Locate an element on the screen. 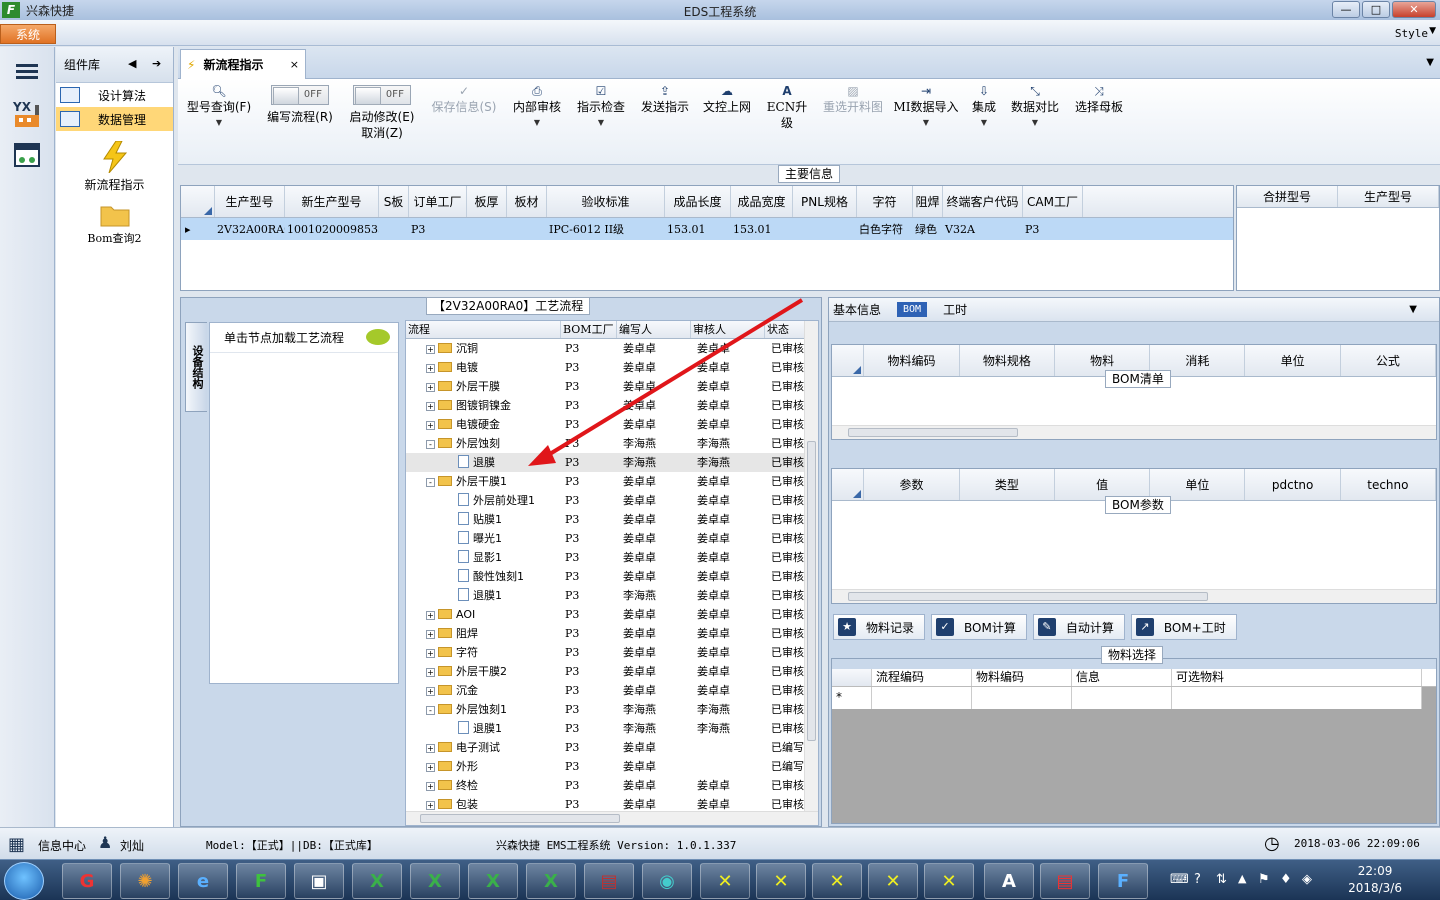 The width and height of the screenshot is (1440, 900). bom-param-hscrollbar is located at coordinates (1134, 596).